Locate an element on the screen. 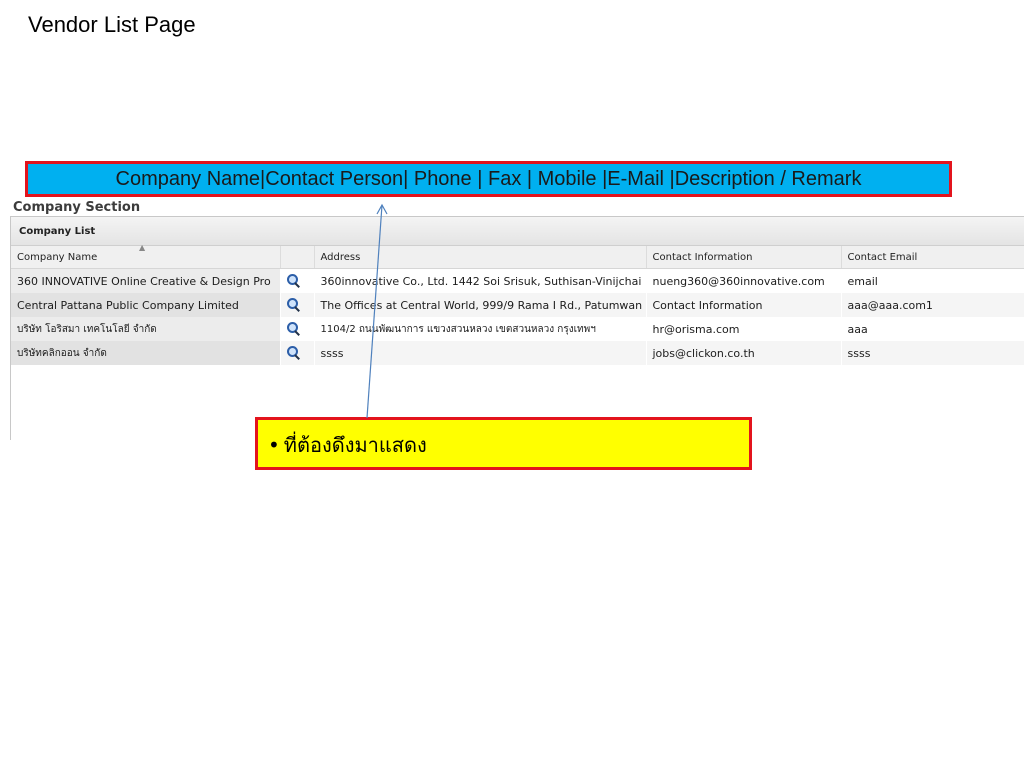  cell-address: ssss is located at coordinates (480, 353).